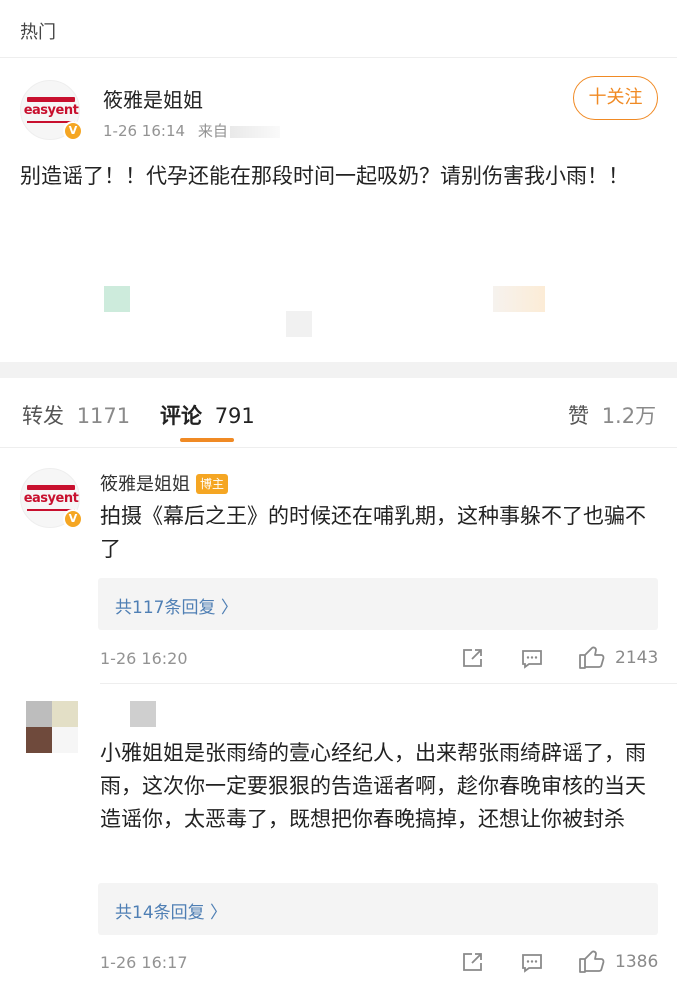  Describe the element at coordinates (103, 416) in the screenshot. I see `tab-repost-count: 1171` at that location.